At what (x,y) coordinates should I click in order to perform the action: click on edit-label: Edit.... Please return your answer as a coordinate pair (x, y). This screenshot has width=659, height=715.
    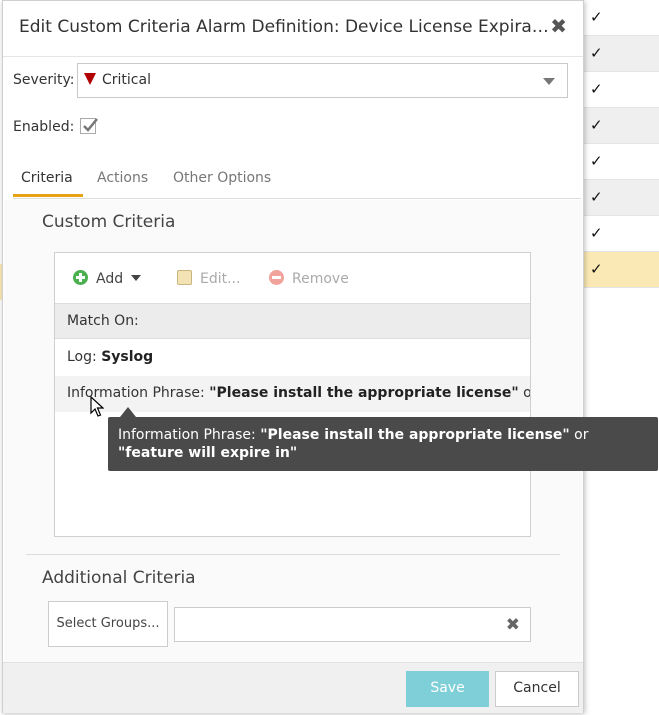
    Looking at the image, I should click on (220, 279).